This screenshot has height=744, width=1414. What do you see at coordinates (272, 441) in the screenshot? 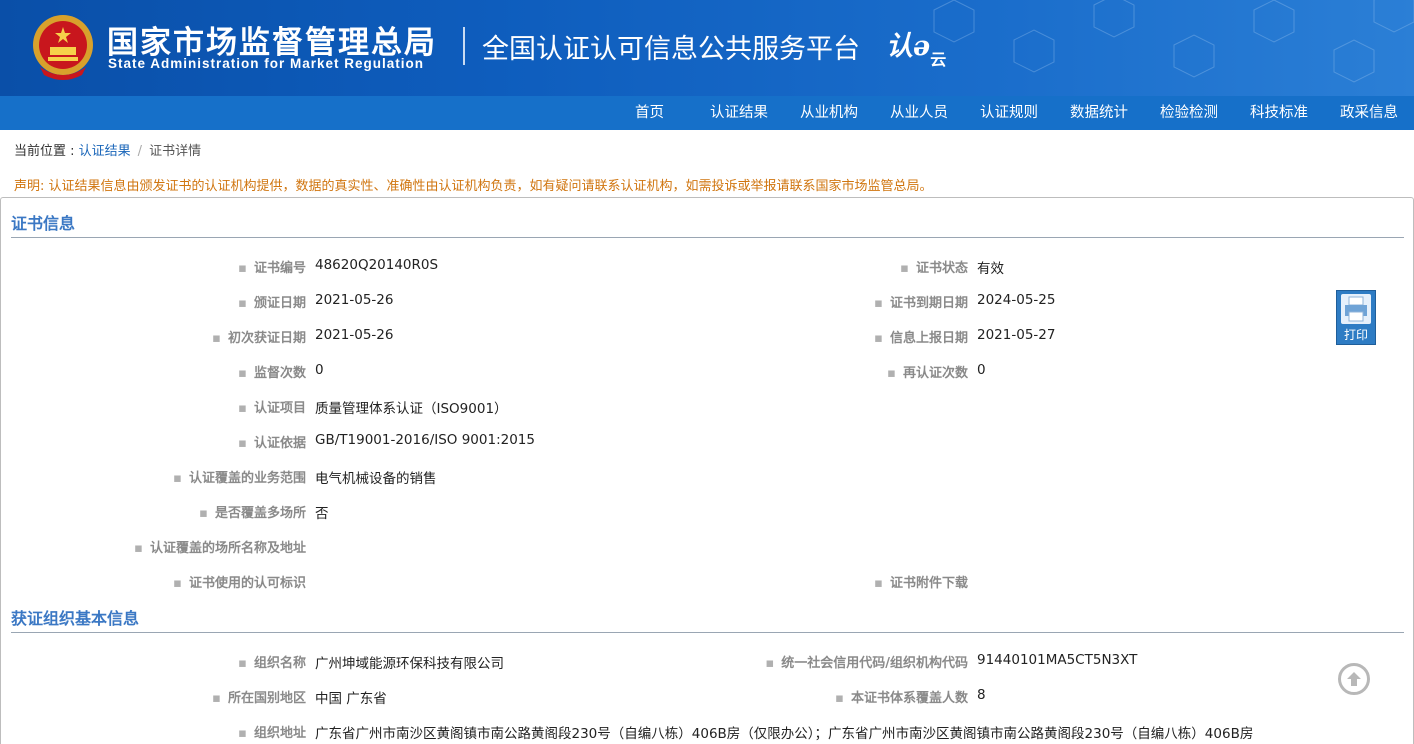
I see `field-label-cert-basis: 认证依据` at bounding box center [272, 441].